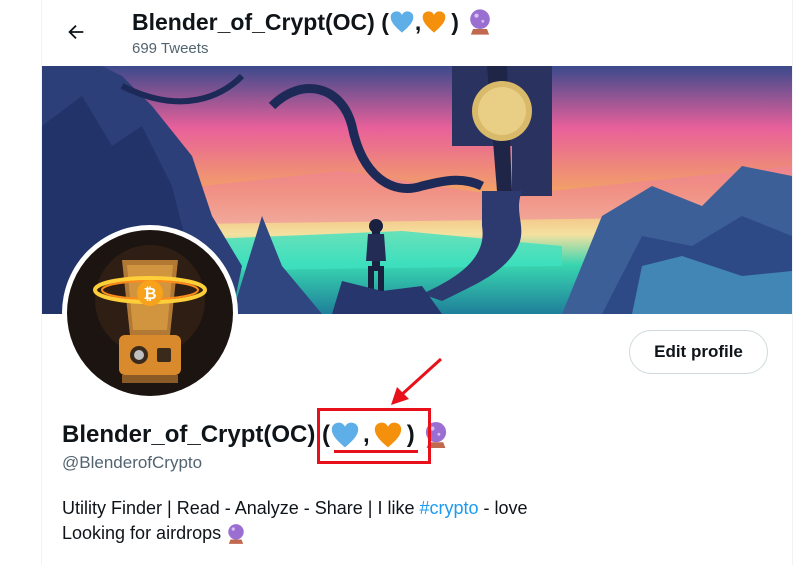 This screenshot has width=800, height=565. I want to click on avatar: ₿, so click(150, 313).